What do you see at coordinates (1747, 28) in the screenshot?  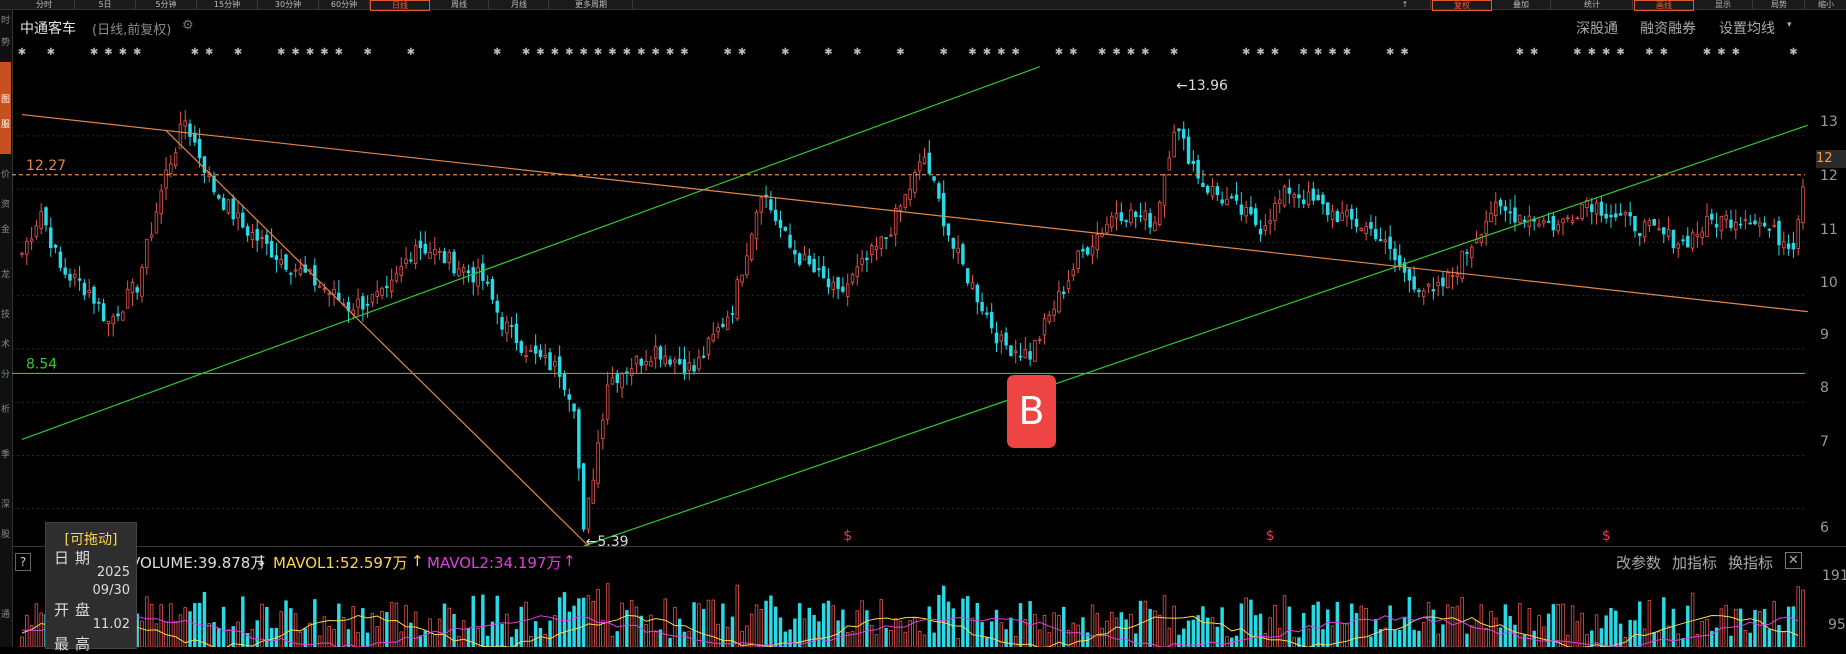 I see `ma-settings-link: 设置均线` at bounding box center [1747, 28].